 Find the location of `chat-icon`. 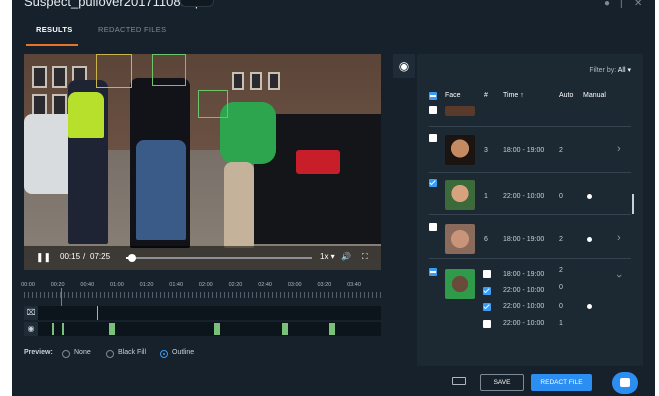

chat-icon is located at coordinates (625, 383).